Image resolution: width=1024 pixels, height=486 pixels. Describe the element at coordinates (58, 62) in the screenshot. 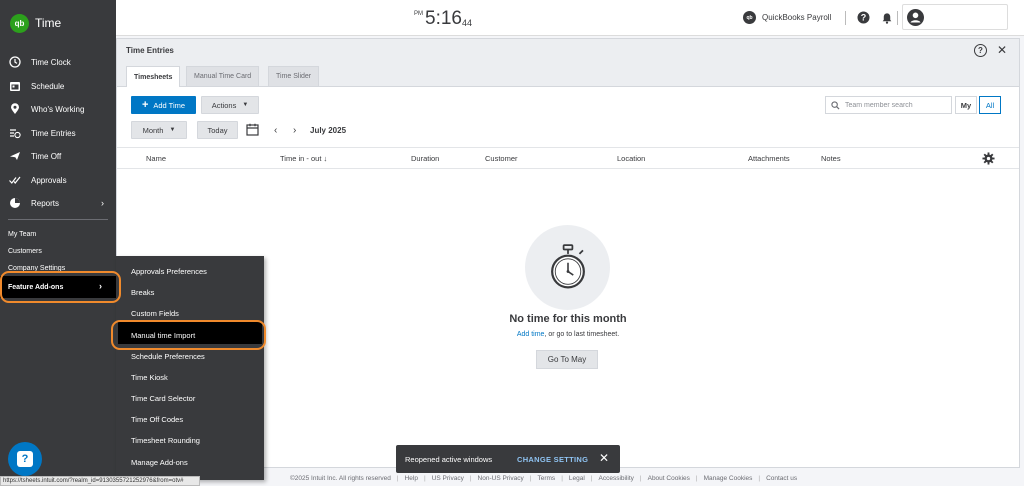

I see `sidebar-item-time-clock: Time Clock` at that location.